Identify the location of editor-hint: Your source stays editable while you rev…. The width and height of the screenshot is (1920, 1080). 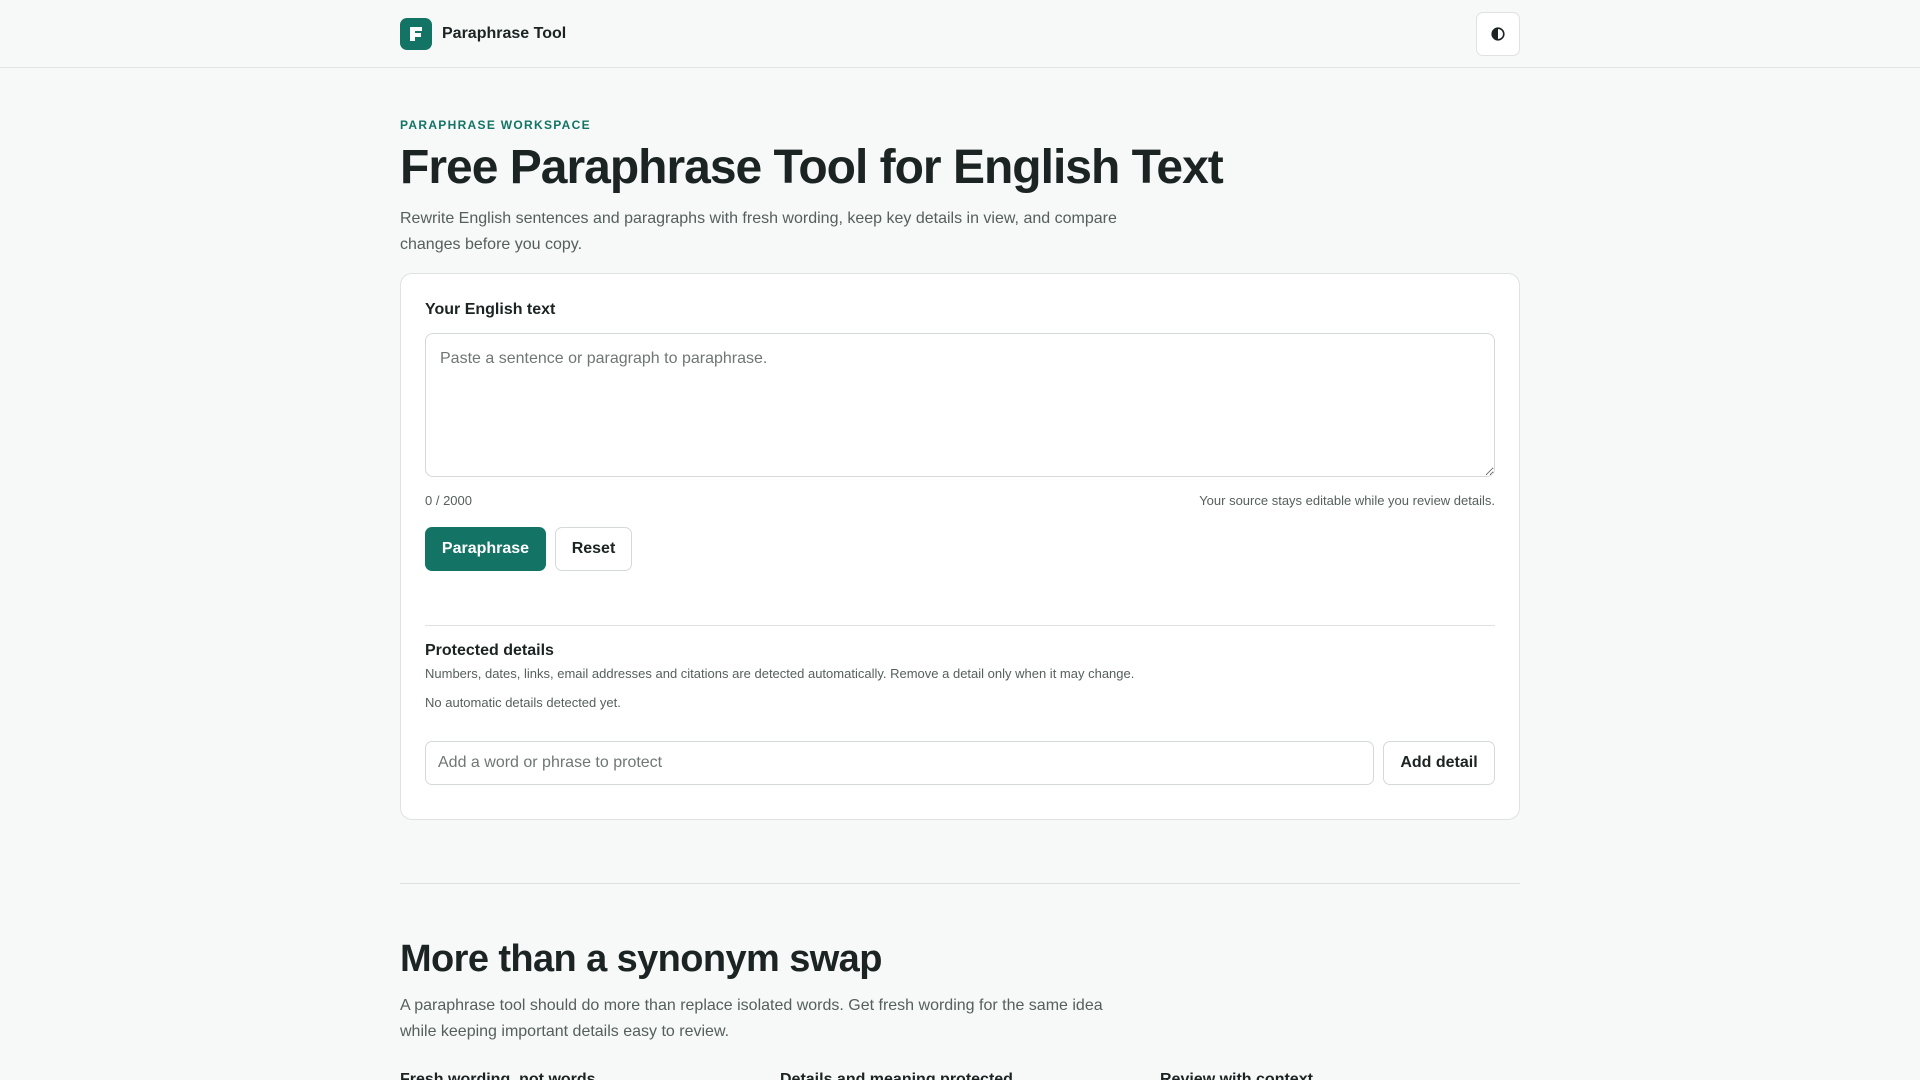
(1347, 500).